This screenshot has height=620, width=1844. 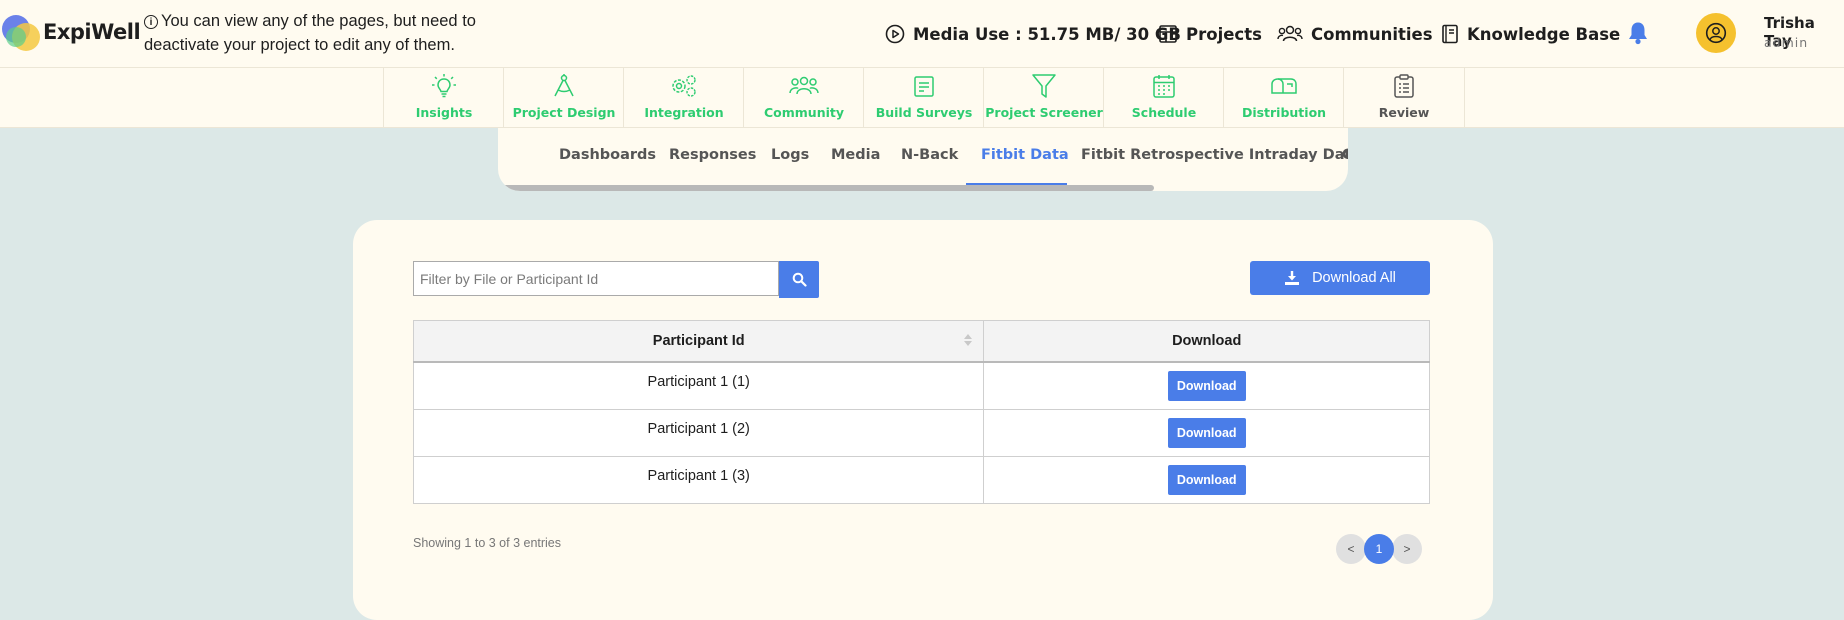 What do you see at coordinates (1638, 35) in the screenshot?
I see `notification-bell-icon` at bounding box center [1638, 35].